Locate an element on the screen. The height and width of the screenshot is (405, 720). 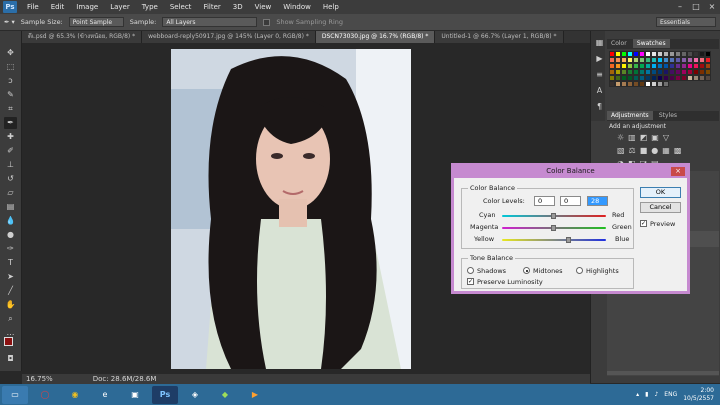
cyan-red-slider-thumb is located at coordinates (553, 216).